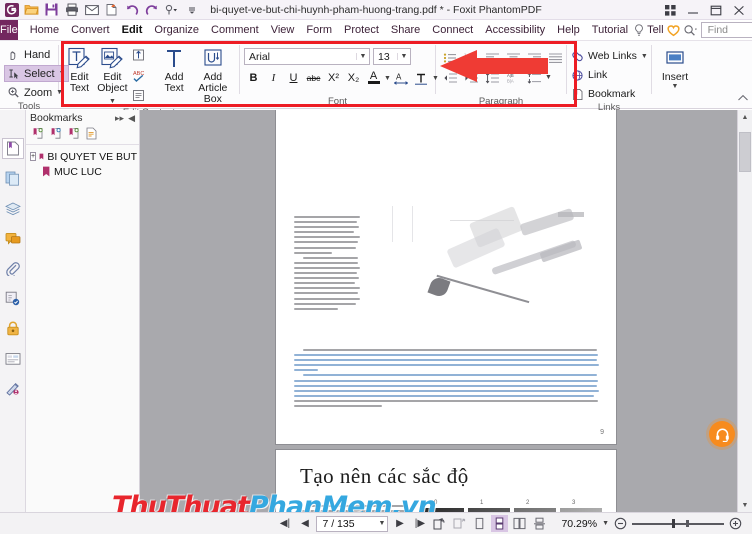 This screenshot has height=534, width=752. Describe the element at coordinates (213, 74) in the screenshot. I see `add-article-box-button: Add Article Box` at that location.